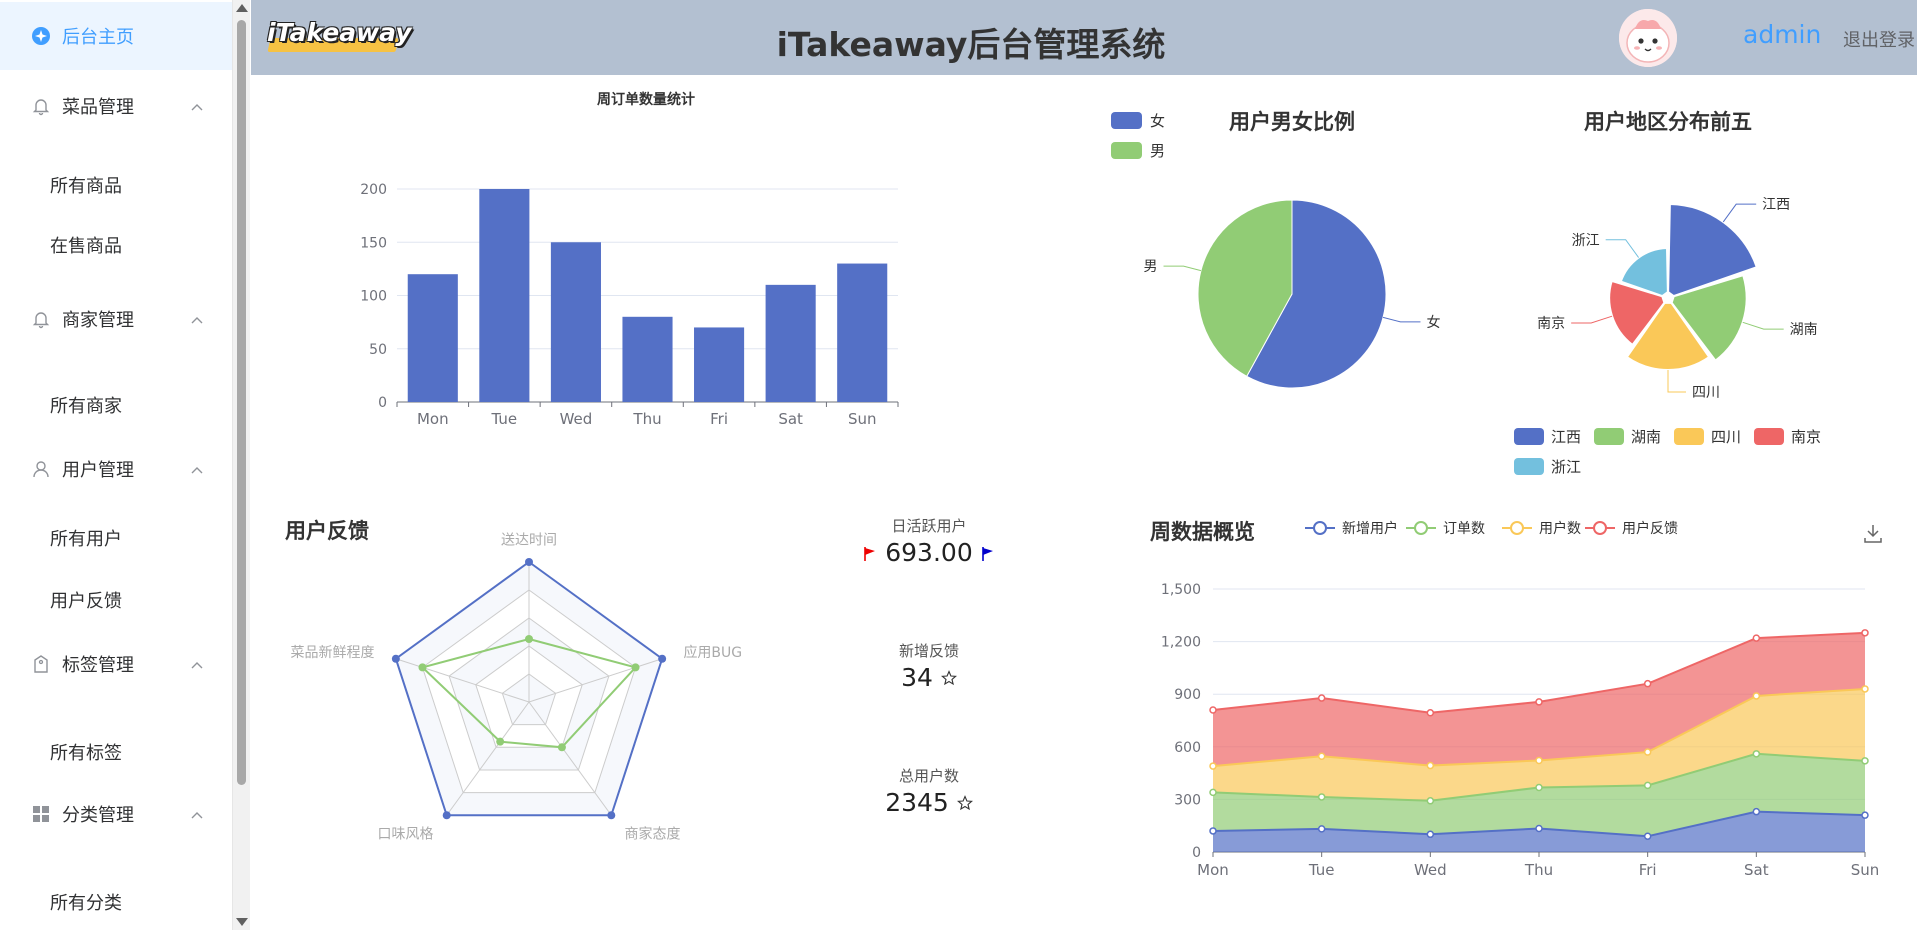 Image resolution: width=1917 pixels, height=930 pixels. What do you see at coordinates (116, 664) in the screenshot?
I see `menu-group-3: 标签管理` at bounding box center [116, 664].